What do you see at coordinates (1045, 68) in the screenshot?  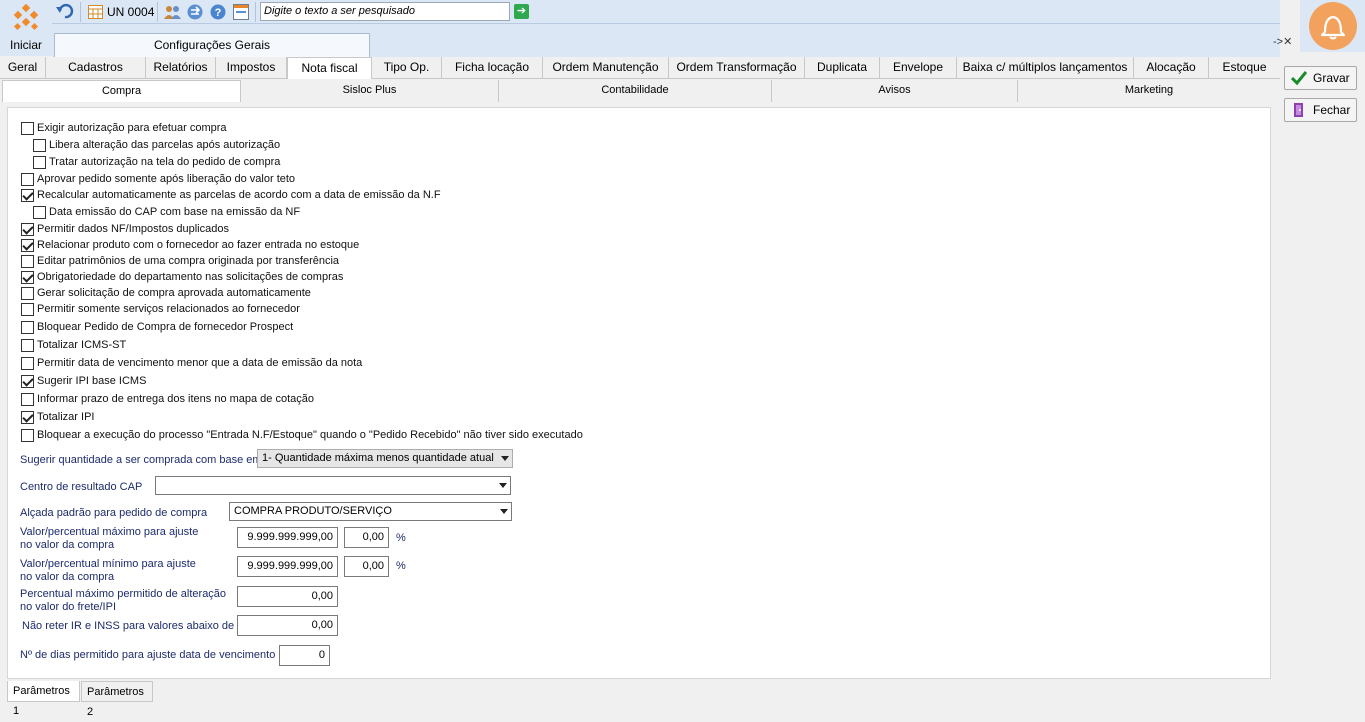 I see `tab-baixa-multiplos: Baixa c/ múltiplos lançamentos` at bounding box center [1045, 68].